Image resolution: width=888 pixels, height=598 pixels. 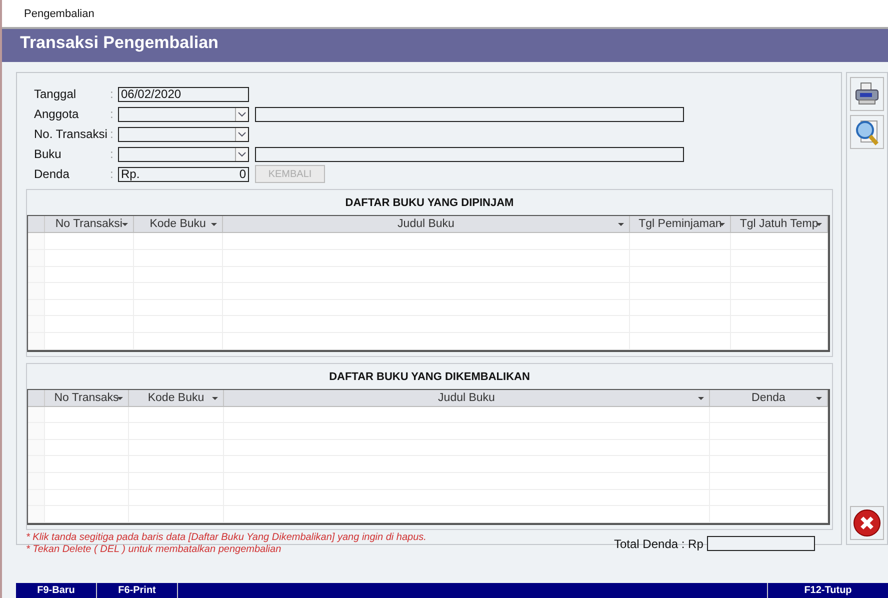 What do you see at coordinates (183, 94) in the screenshot?
I see `date-field: 06/02/2020` at bounding box center [183, 94].